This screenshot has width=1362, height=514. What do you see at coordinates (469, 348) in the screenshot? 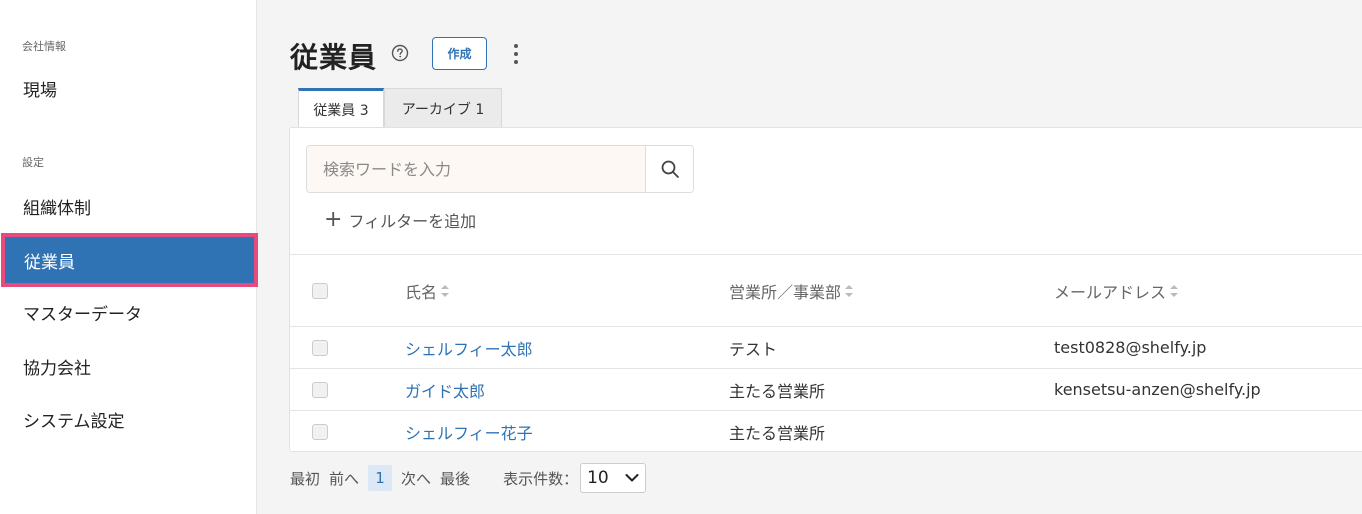
I see `employee-name-link: シェルフィー太郎` at bounding box center [469, 348].